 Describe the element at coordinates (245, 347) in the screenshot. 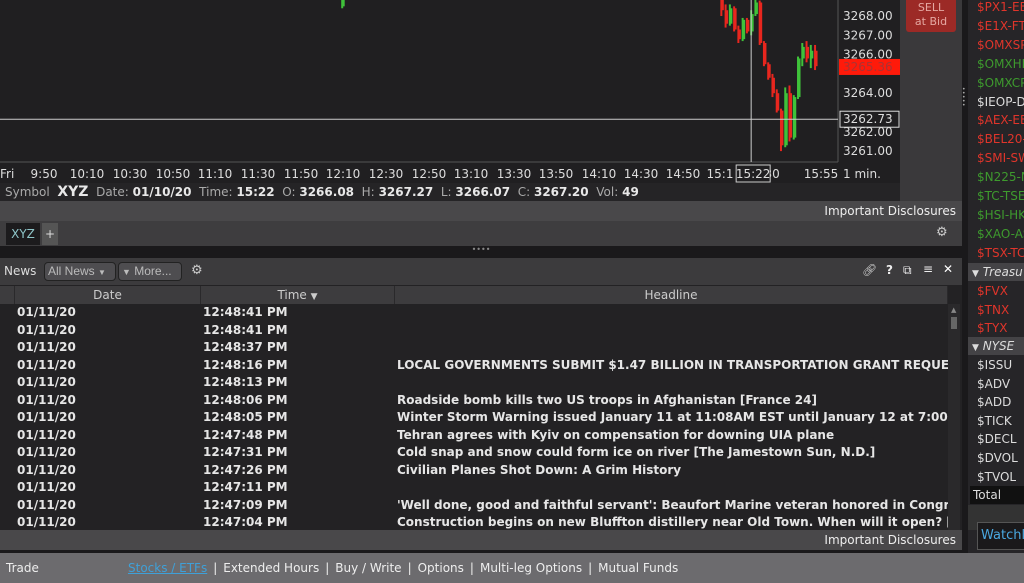

I see `news-time: 12:48:37 PM` at that location.